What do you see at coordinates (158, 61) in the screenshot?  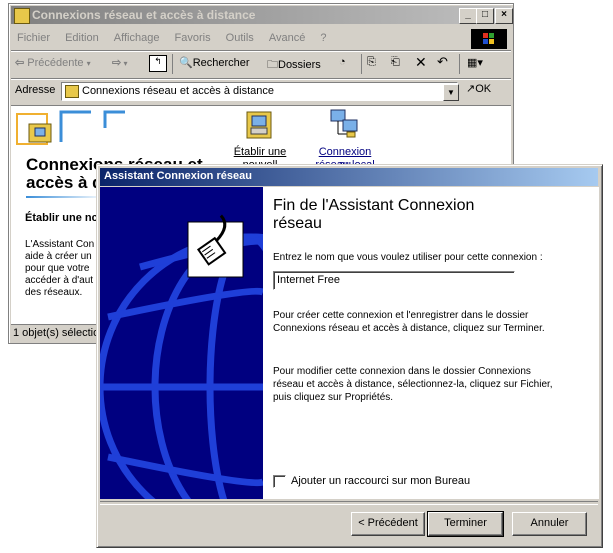 I see `up-folder-icon: ↰` at bounding box center [158, 61].